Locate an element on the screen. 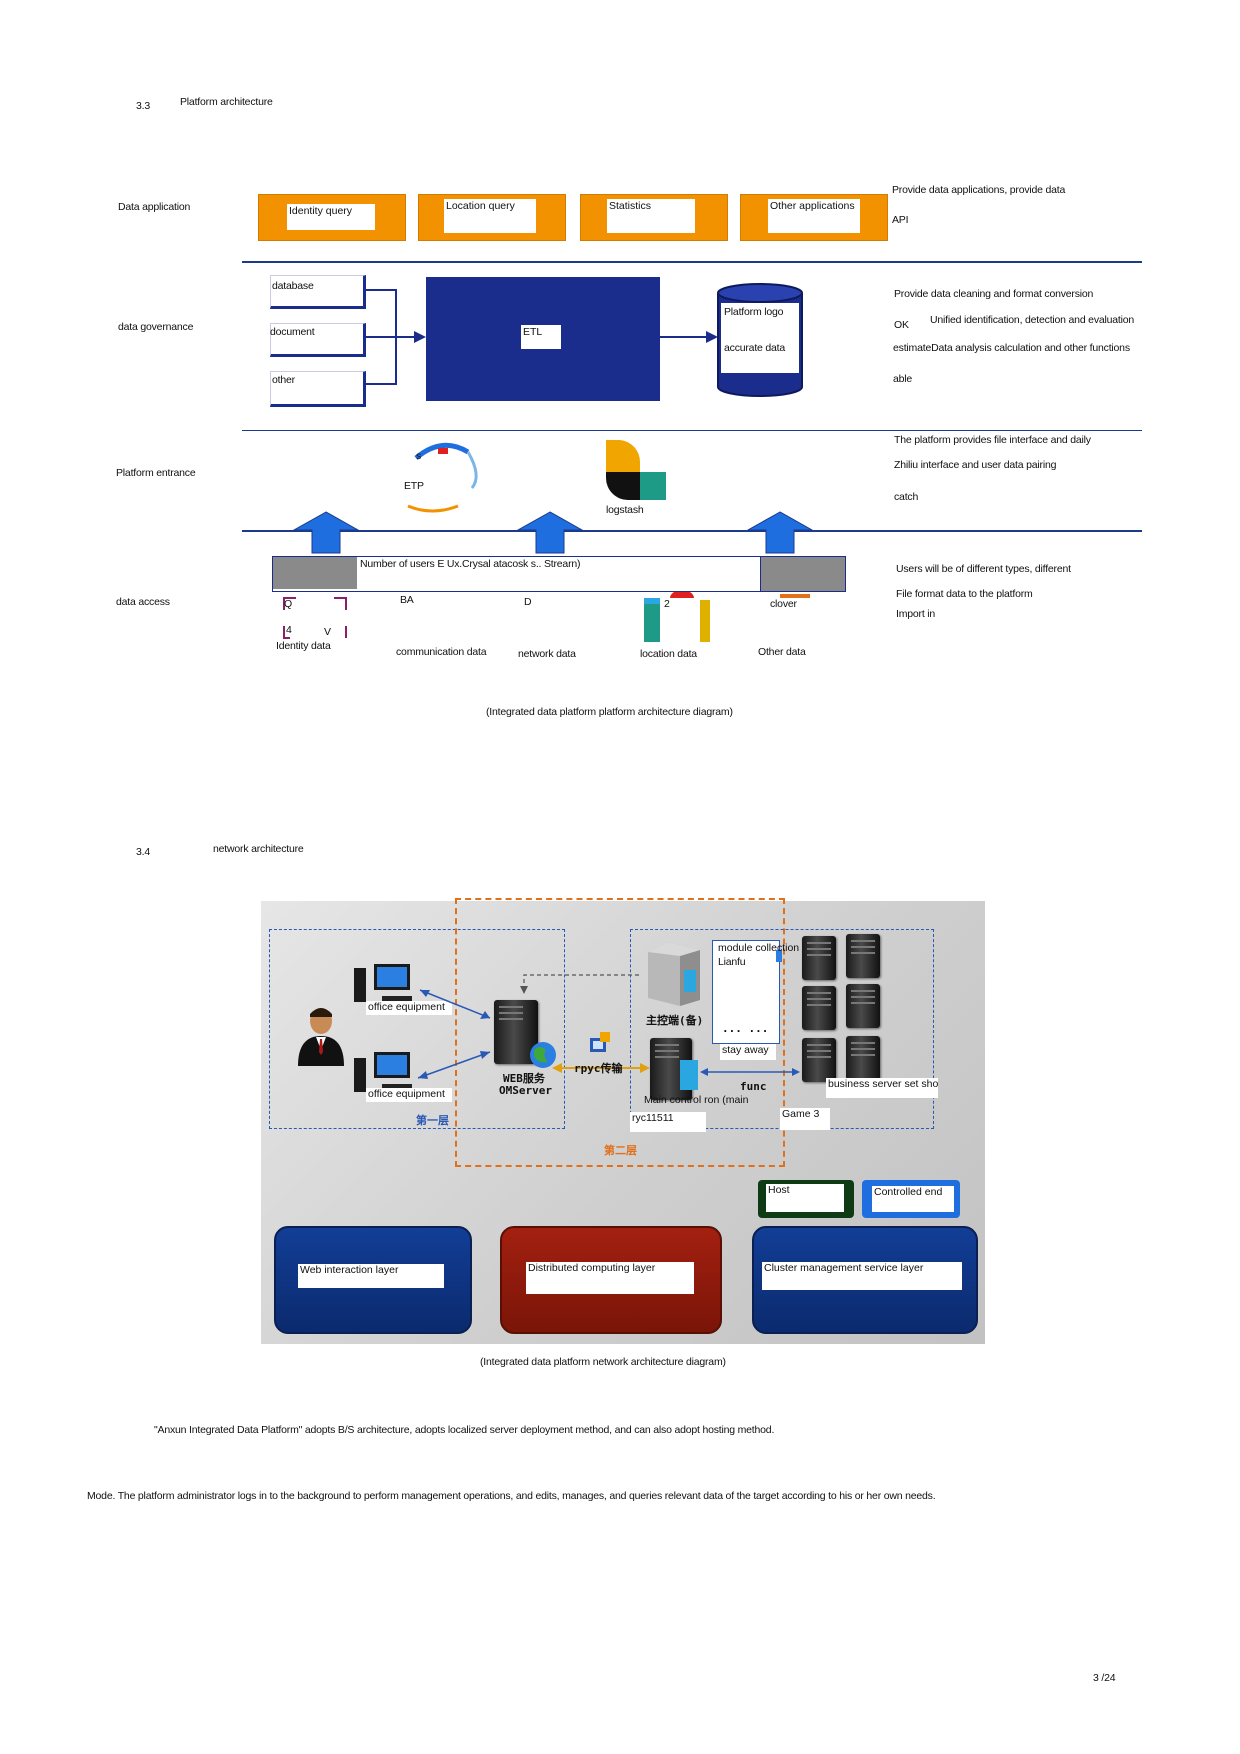 The height and width of the screenshot is (1754, 1240). business-server-label: business server set shoes is located at coordinates (882, 1088).